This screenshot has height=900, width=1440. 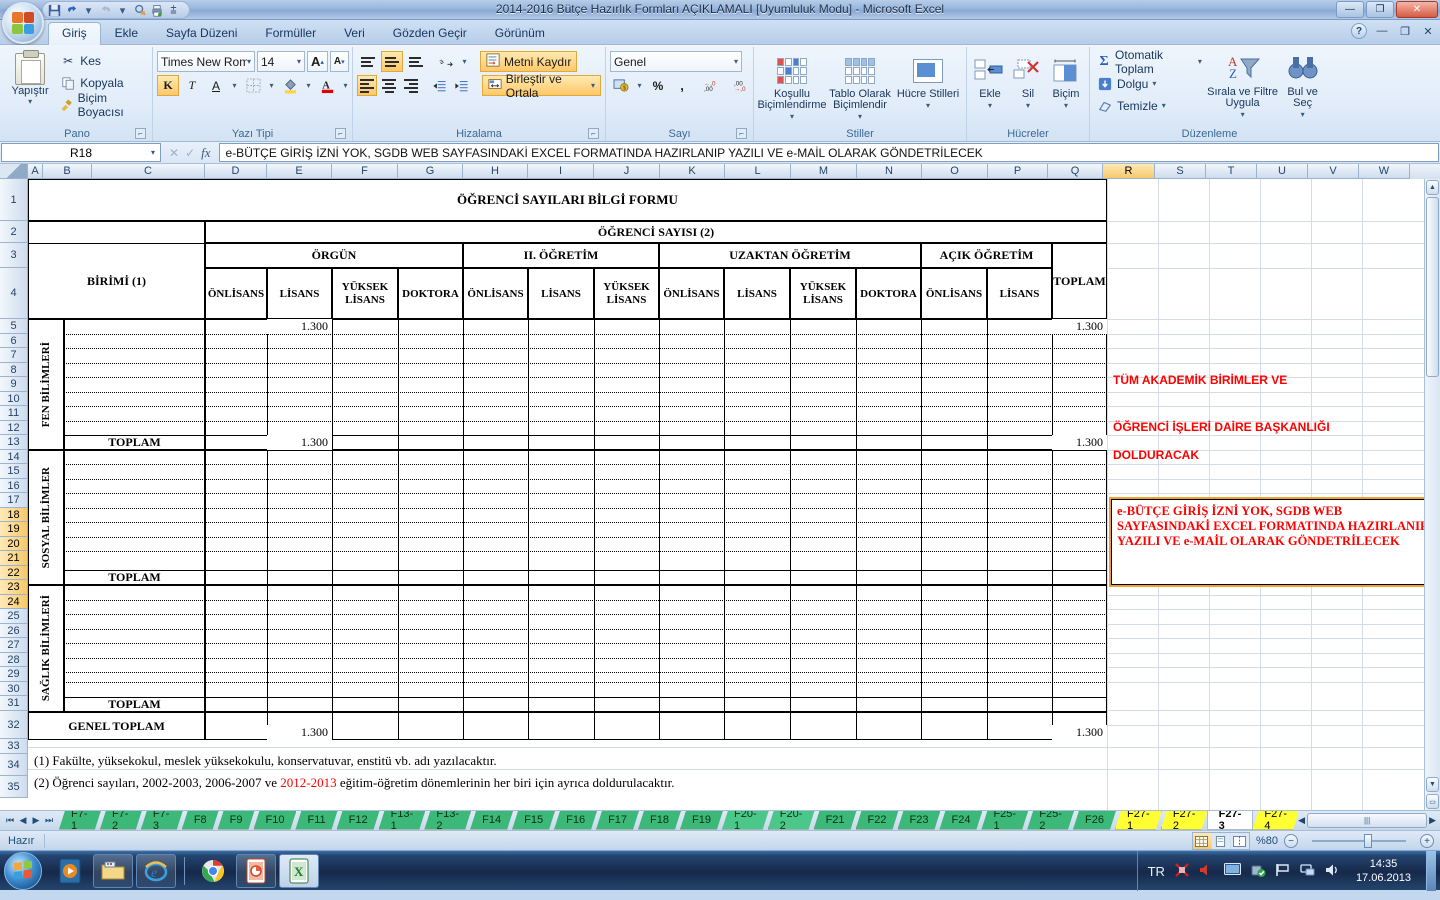 What do you see at coordinates (1432, 287) in the screenshot?
I see `vertical-scroll-thumb` at bounding box center [1432, 287].